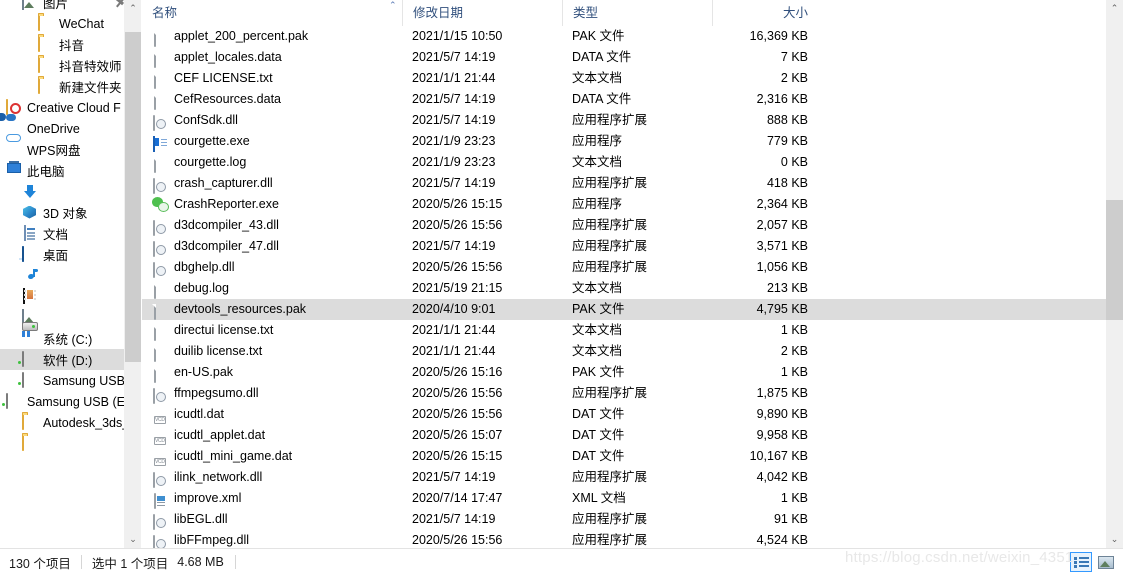  What do you see at coordinates (216, 393) in the screenshot?
I see `file-name-label: ffmpegsumo.dll` at bounding box center [216, 393].